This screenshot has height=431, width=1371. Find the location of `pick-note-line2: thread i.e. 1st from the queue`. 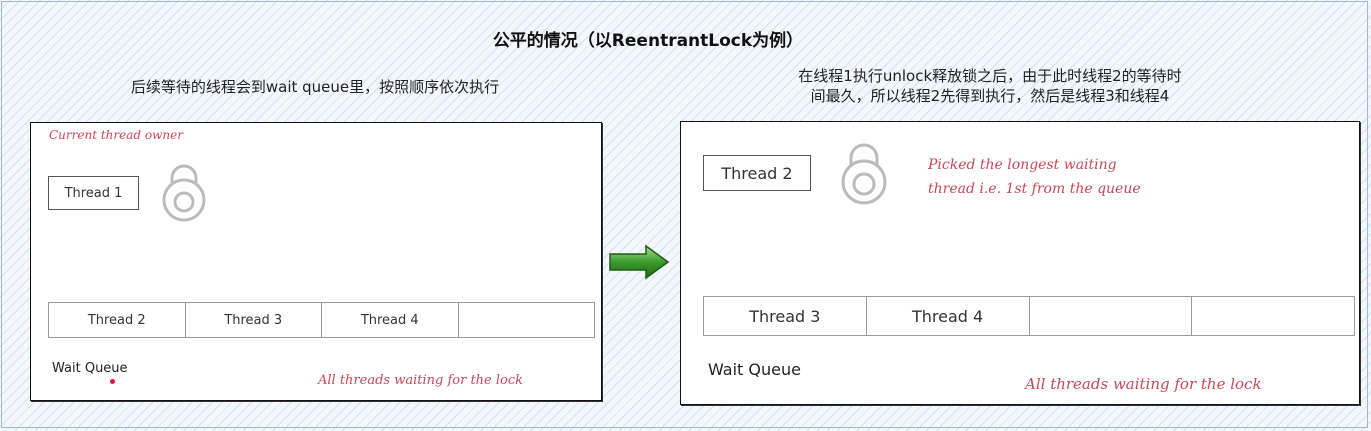

pick-note-line2: thread i.e. 1st from the queue is located at coordinates (1034, 189).